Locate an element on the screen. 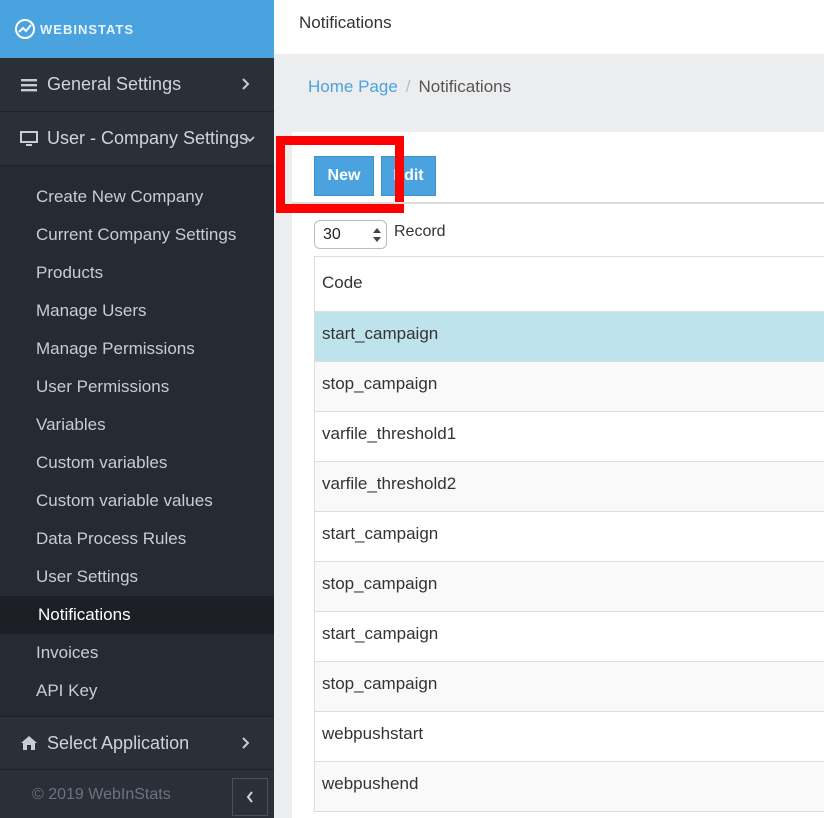 This screenshot has height=818, width=824. brand-name: WEBINSTATS is located at coordinates (87, 29).